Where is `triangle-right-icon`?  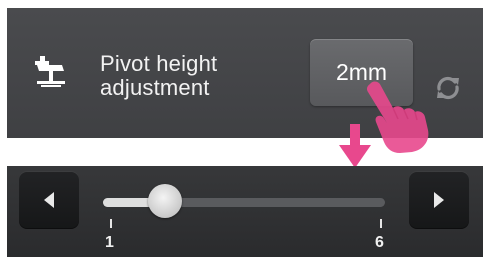
triangle-right-icon is located at coordinates (439, 200).